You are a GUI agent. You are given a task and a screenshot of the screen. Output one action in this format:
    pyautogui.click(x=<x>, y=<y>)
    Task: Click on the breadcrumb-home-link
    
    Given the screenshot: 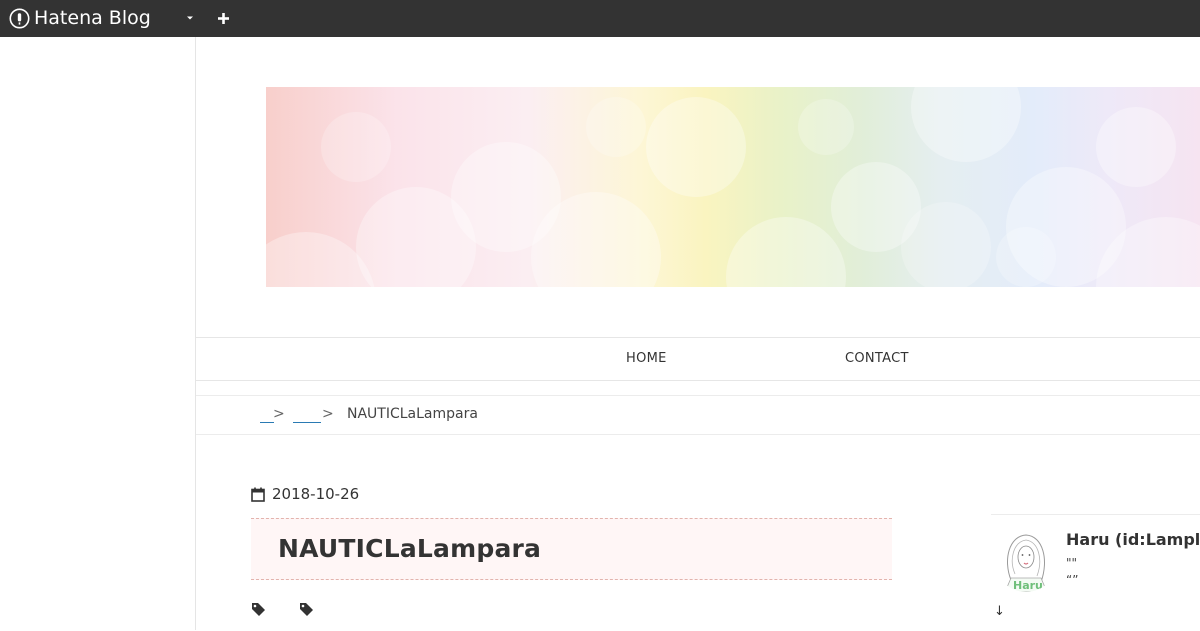 What is the action you would take?
    pyautogui.click(x=267, y=416)
    